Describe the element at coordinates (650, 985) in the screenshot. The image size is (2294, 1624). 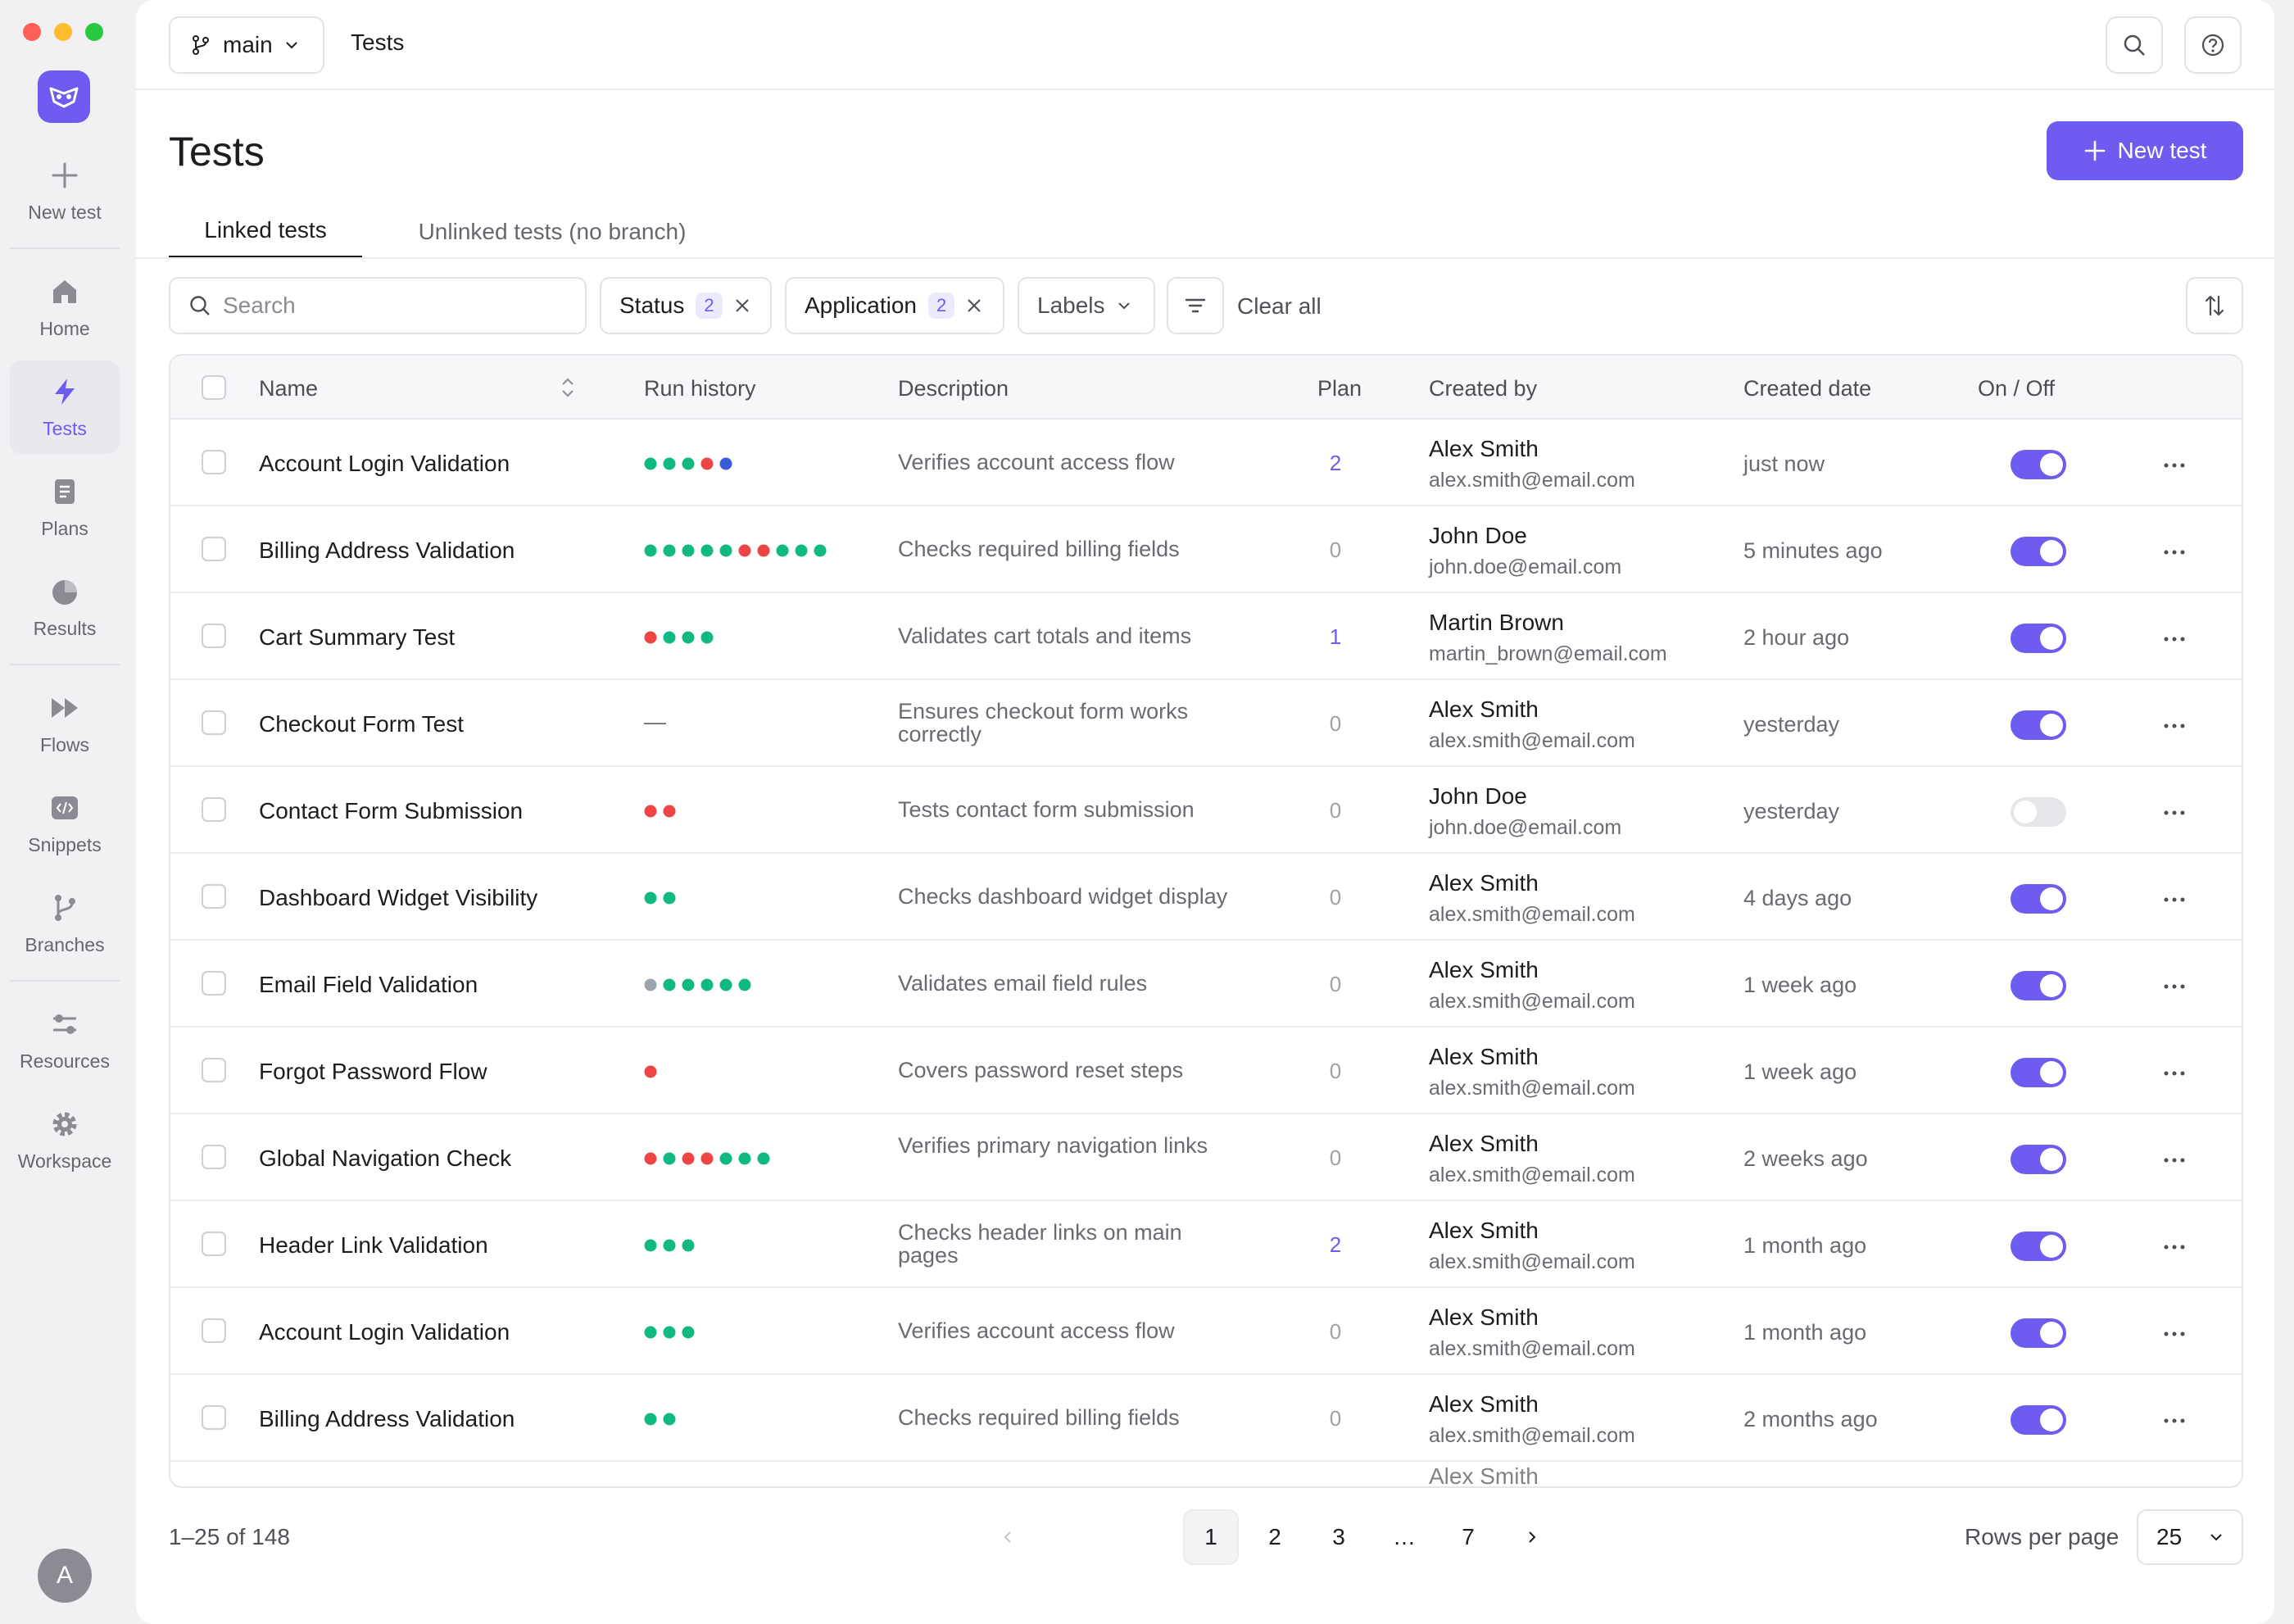
I see `run-dot-skipped` at that location.